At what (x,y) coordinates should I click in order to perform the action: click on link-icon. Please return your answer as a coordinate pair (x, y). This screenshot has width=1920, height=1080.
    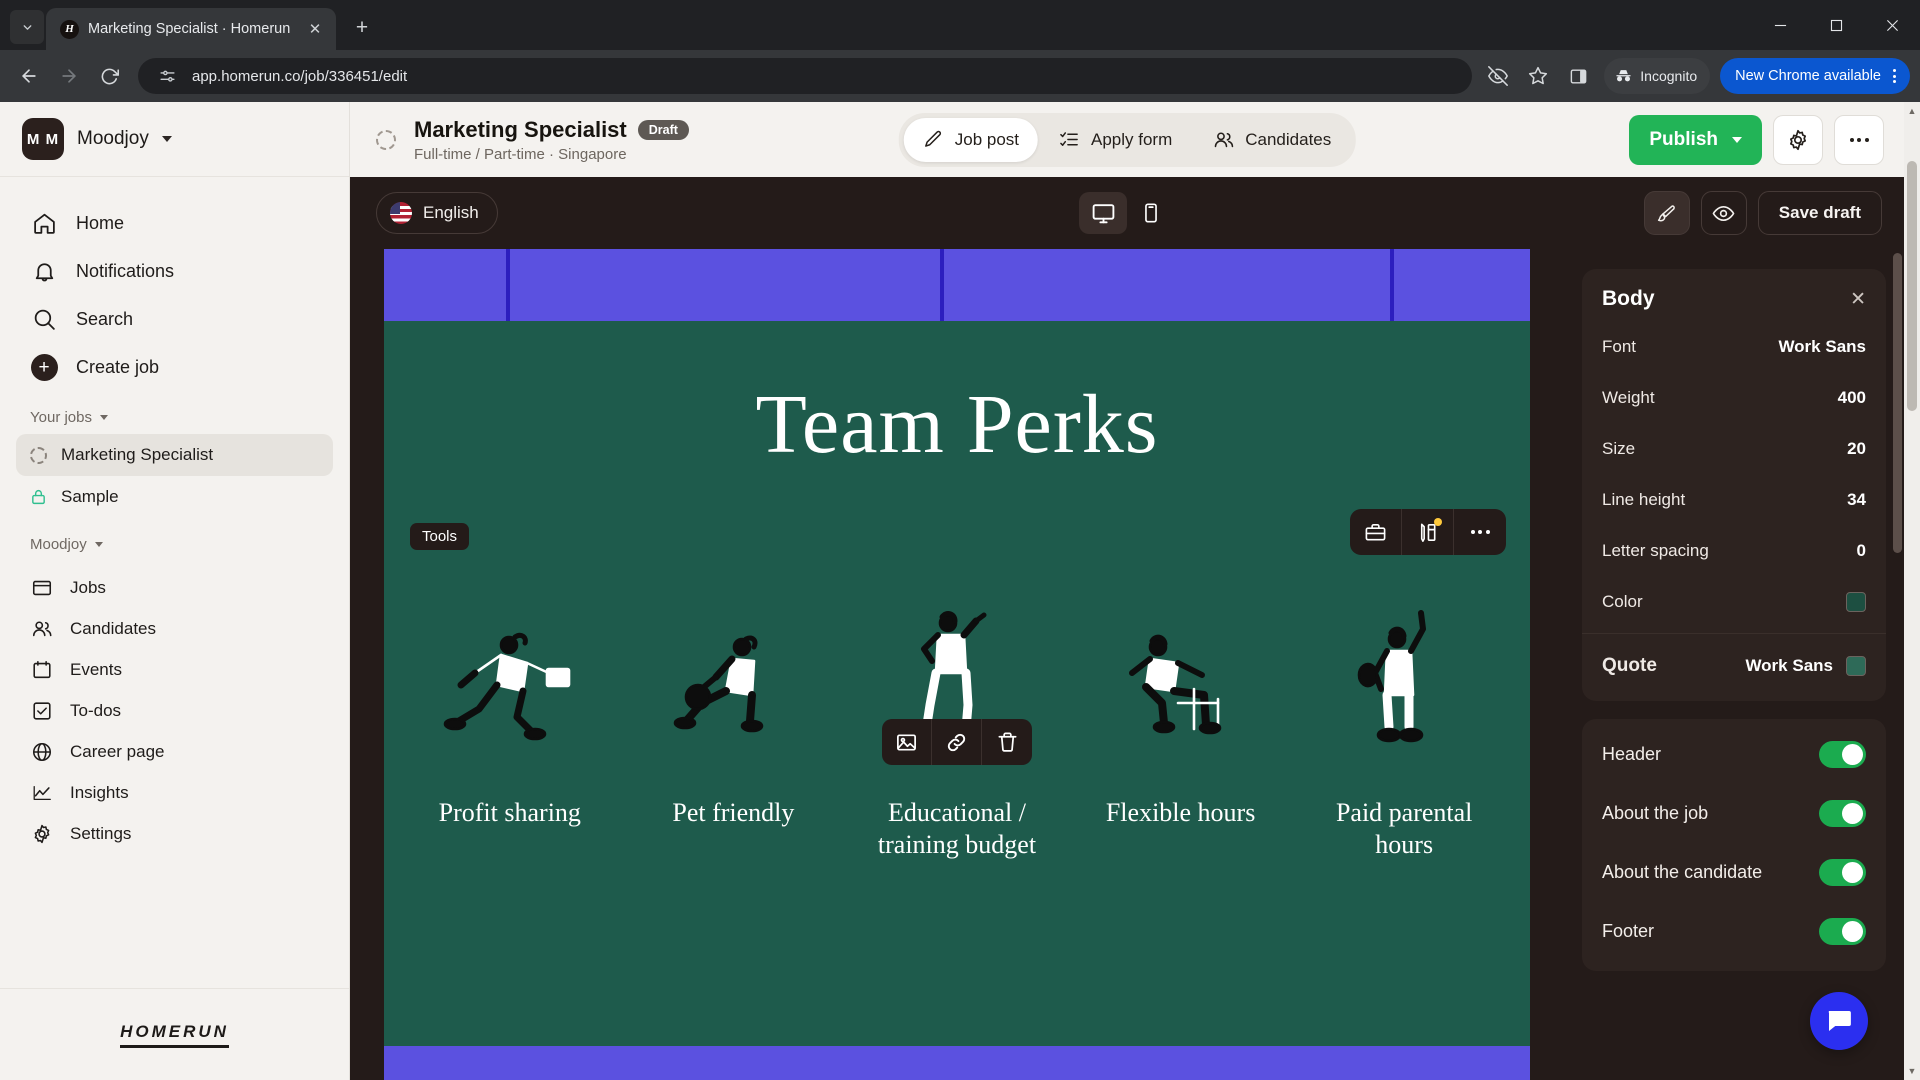
    Looking at the image, I should click on (957, 742).